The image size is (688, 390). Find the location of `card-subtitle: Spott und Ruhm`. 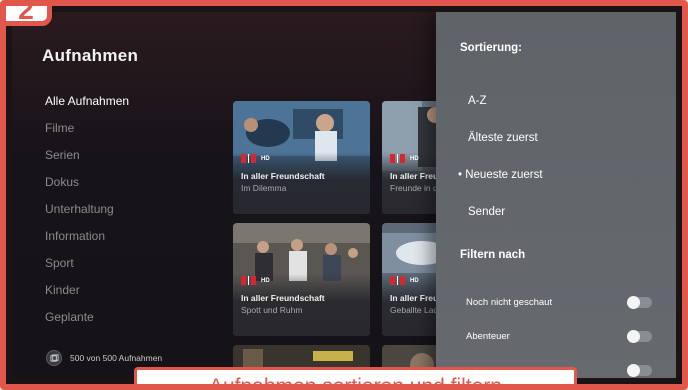

card-subtitle: Spott und Ruhm is located at coordinates (272, 310).